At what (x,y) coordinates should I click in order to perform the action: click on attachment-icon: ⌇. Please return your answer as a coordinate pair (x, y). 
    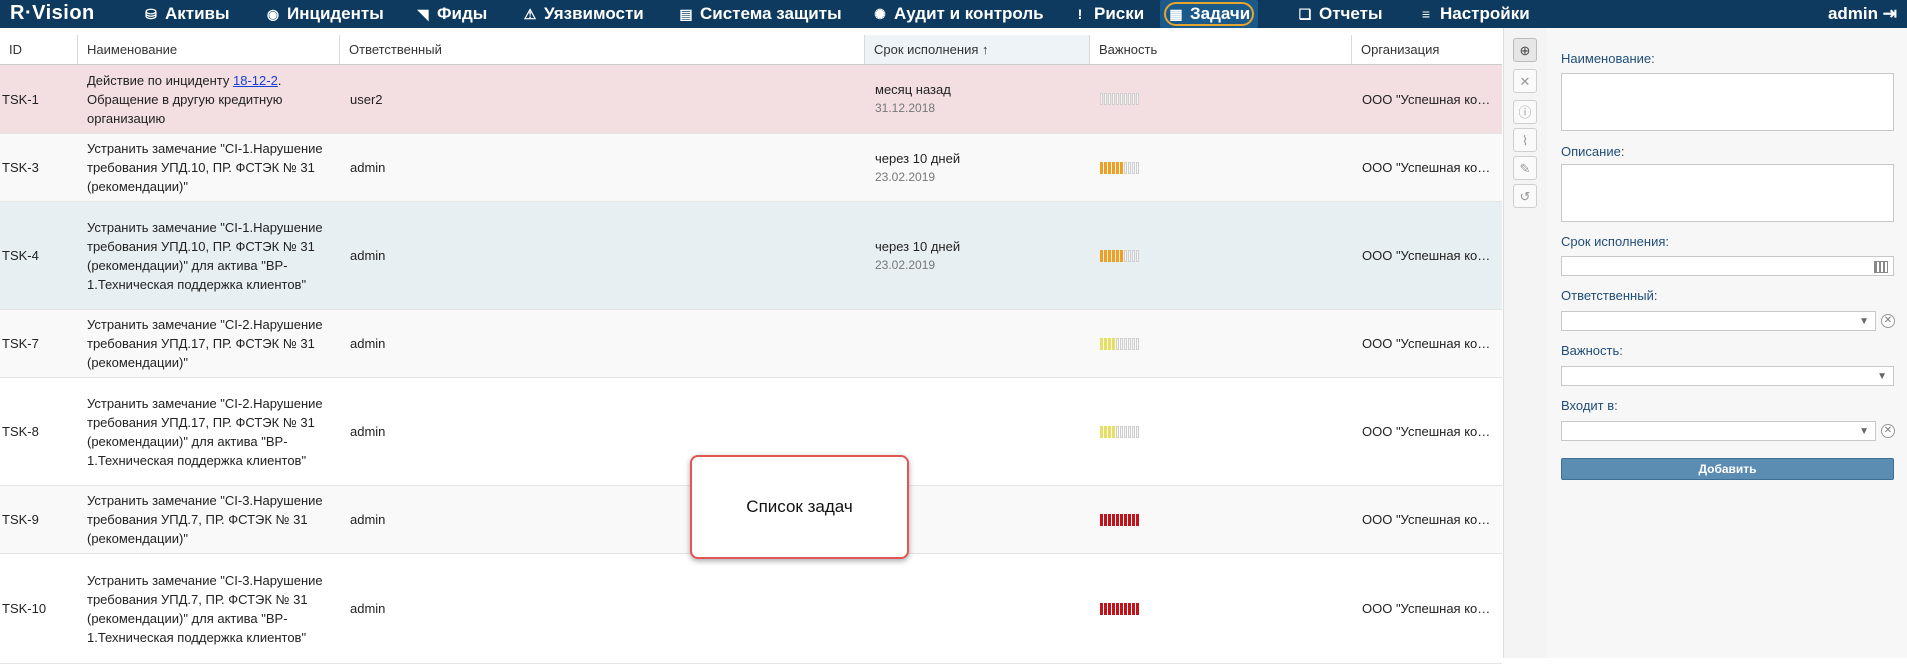
    Looking at the image, I should click on (1525, 140).